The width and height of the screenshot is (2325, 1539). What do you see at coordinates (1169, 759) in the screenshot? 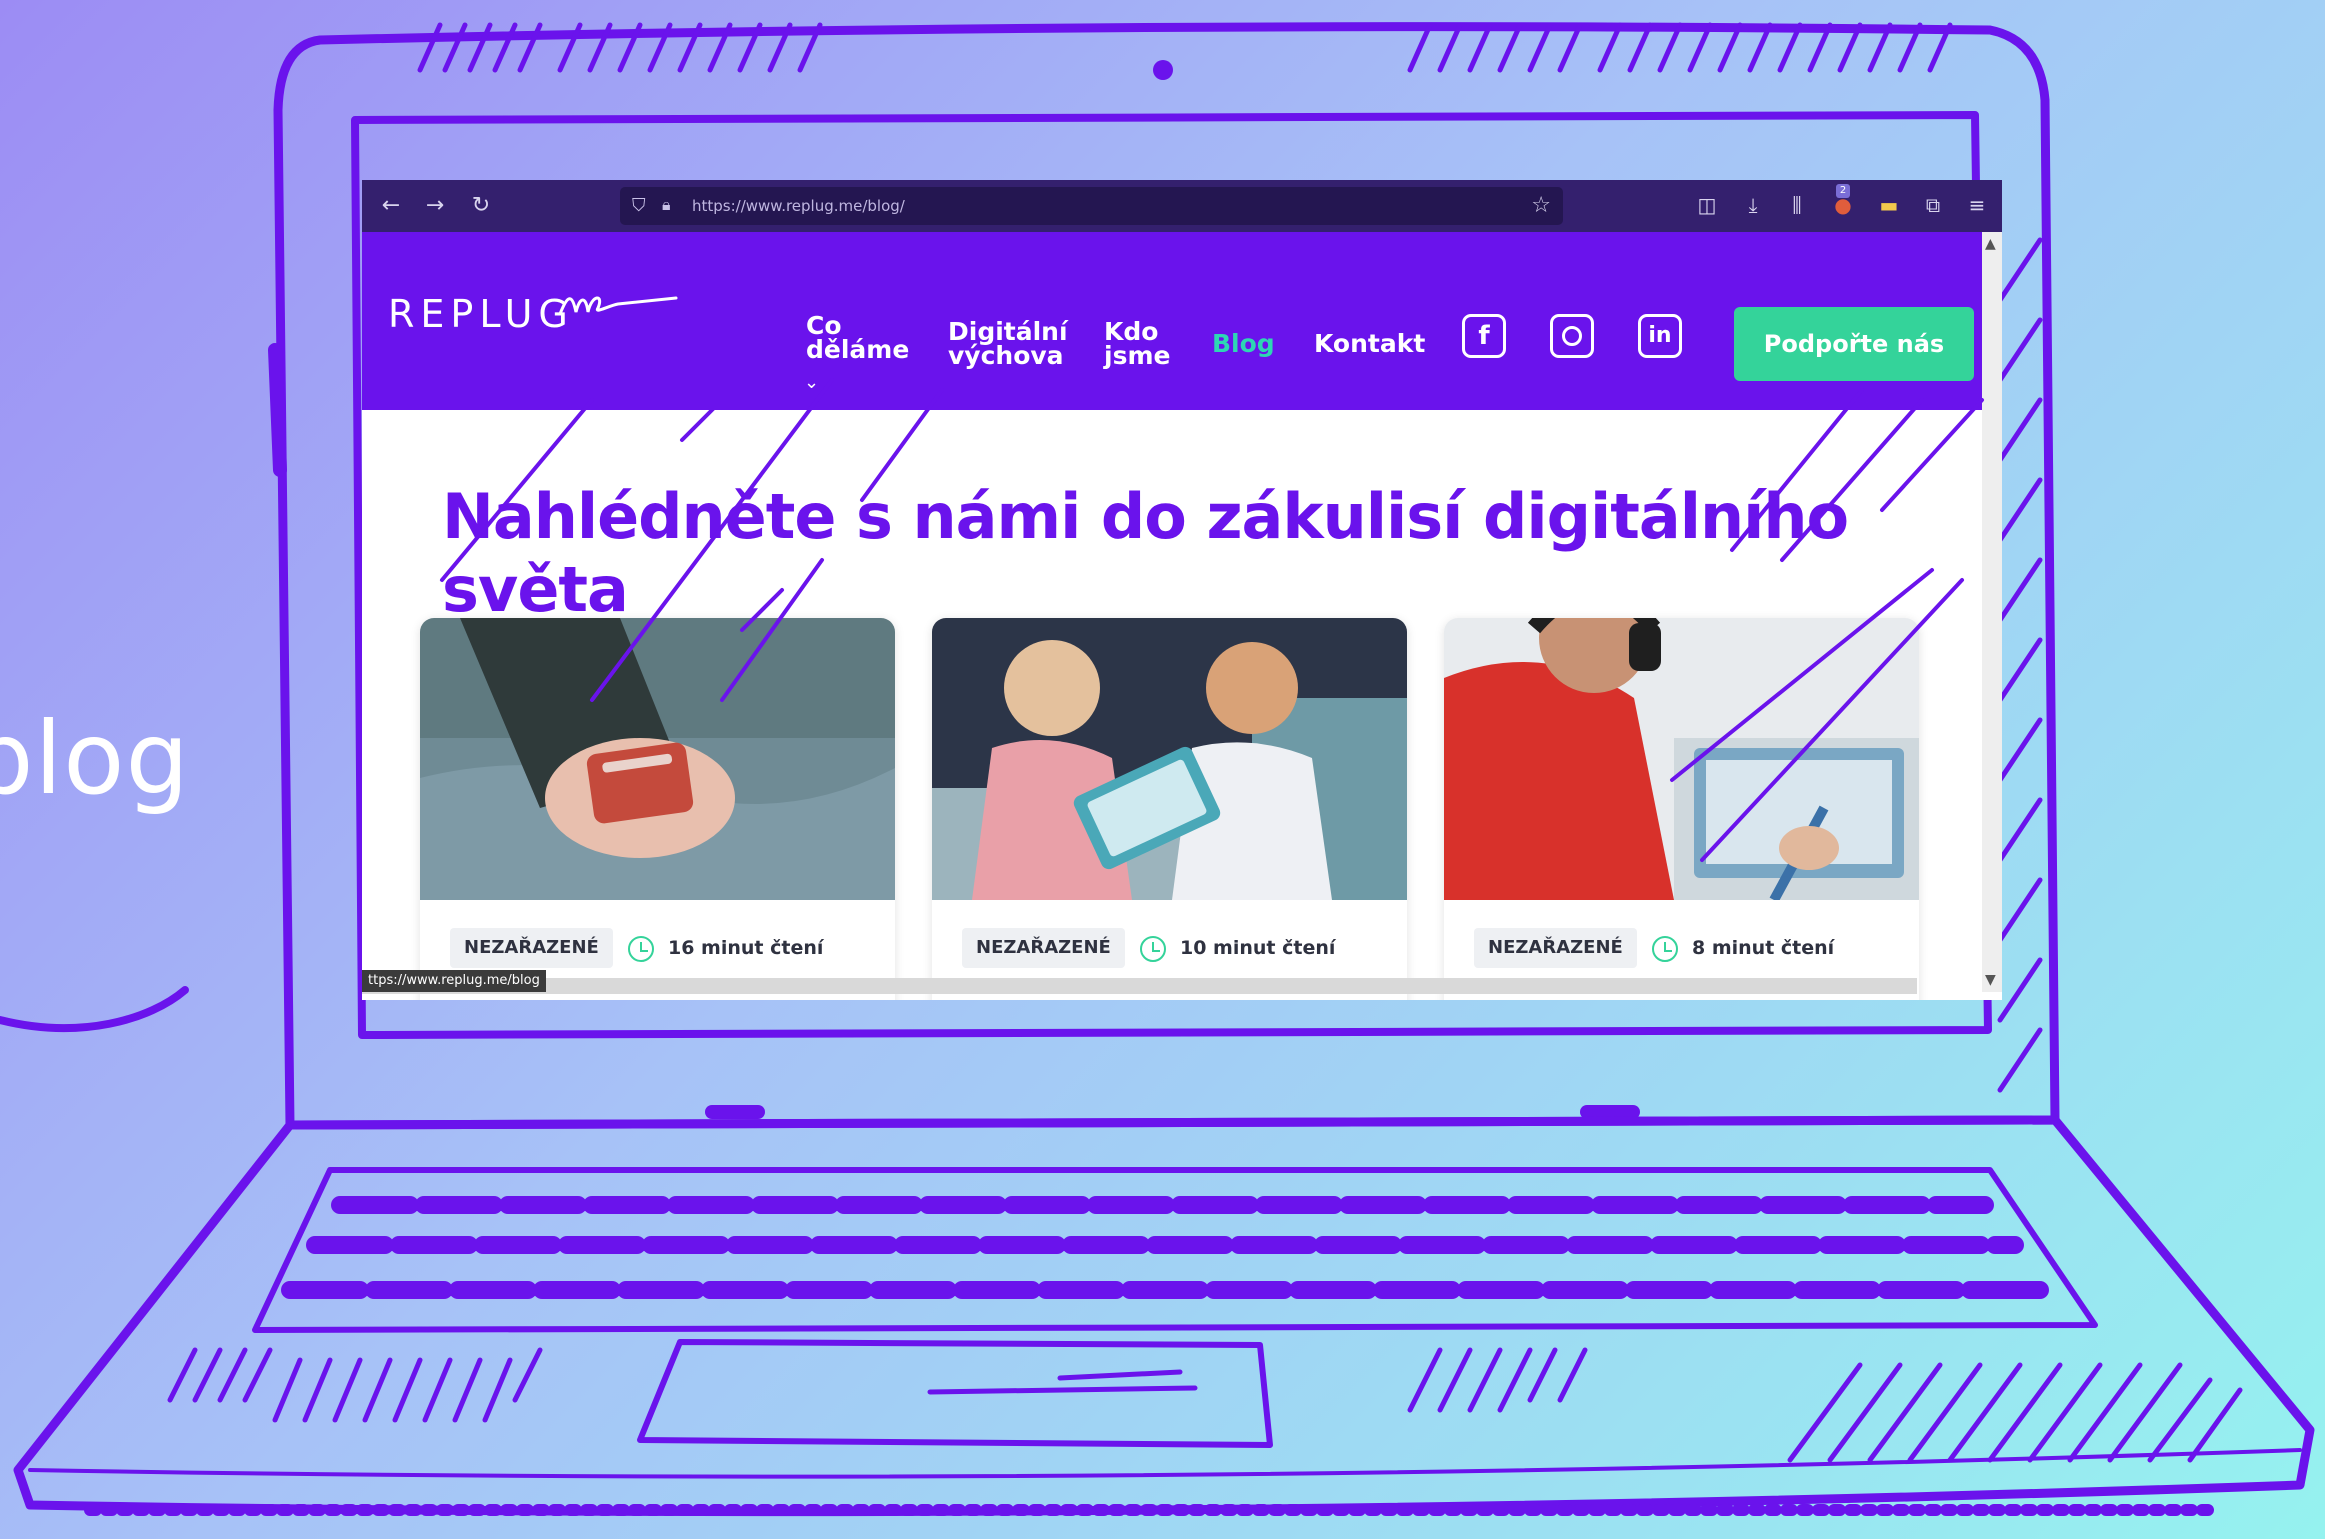
I see `card-image-toddlers-with-tablet` at bounding box center [1169, 759].